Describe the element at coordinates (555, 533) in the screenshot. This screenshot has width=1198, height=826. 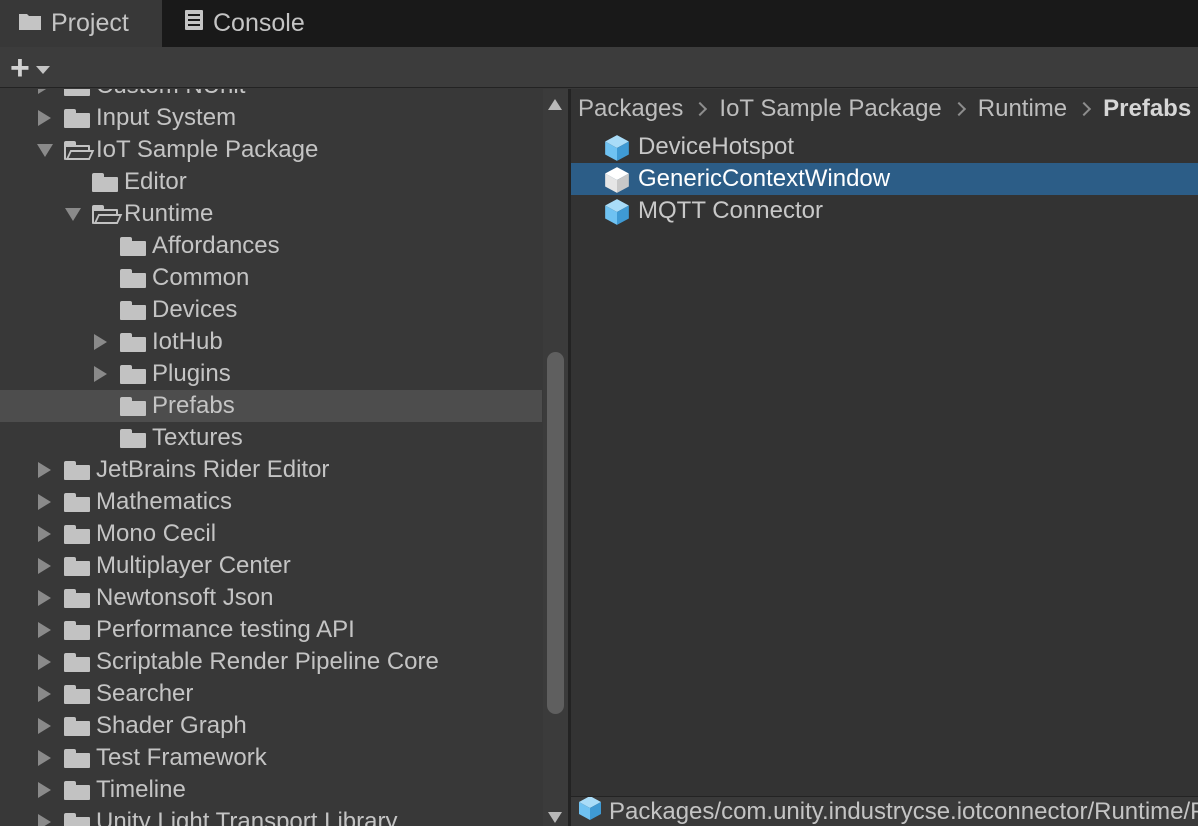
I see `scroll-thumb` at that location.